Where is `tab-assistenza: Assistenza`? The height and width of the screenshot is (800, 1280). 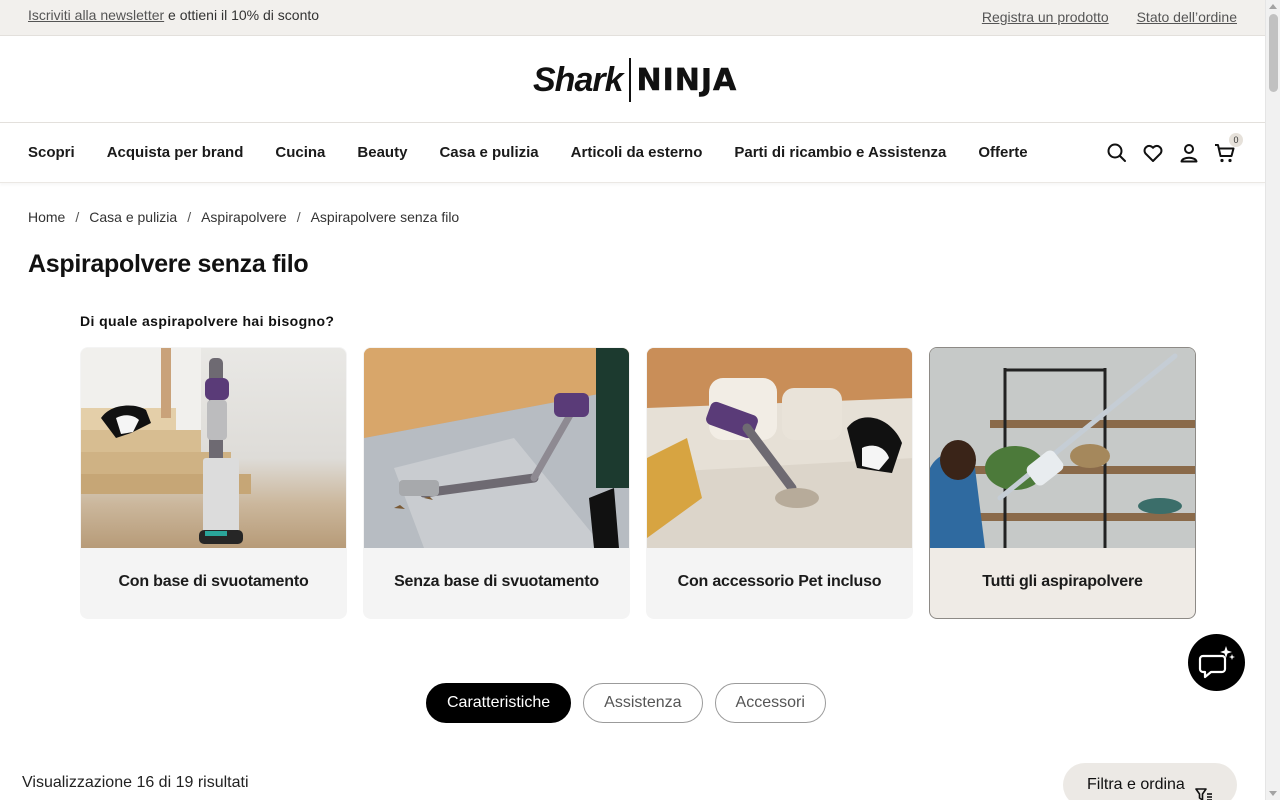 tab-assistenza: Assistenza is located at coordinates (643, 703).